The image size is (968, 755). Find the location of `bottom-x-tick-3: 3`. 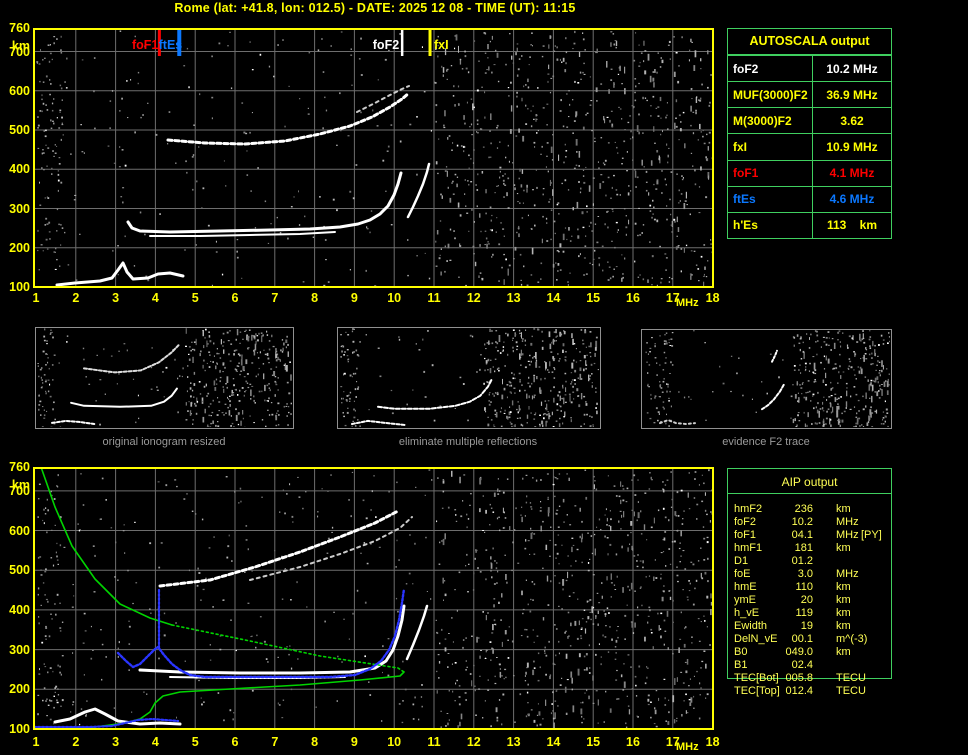

bottom-x-tick-3: 3 is located at coordinates (116, 742).